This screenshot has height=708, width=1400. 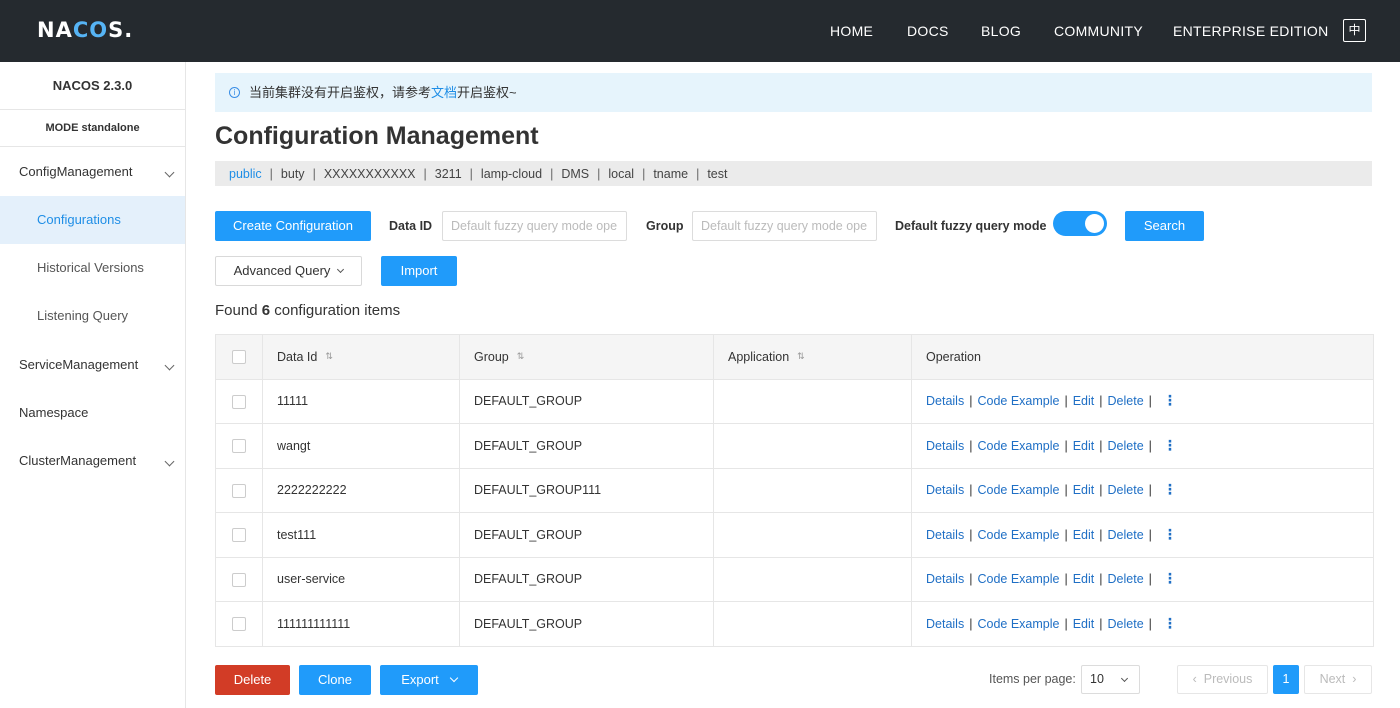 What do you see at coordinates (1222, 679) in the screenshot?
I see `previous-page-button: ‹ Previous` at bounding box center [1222, 679].